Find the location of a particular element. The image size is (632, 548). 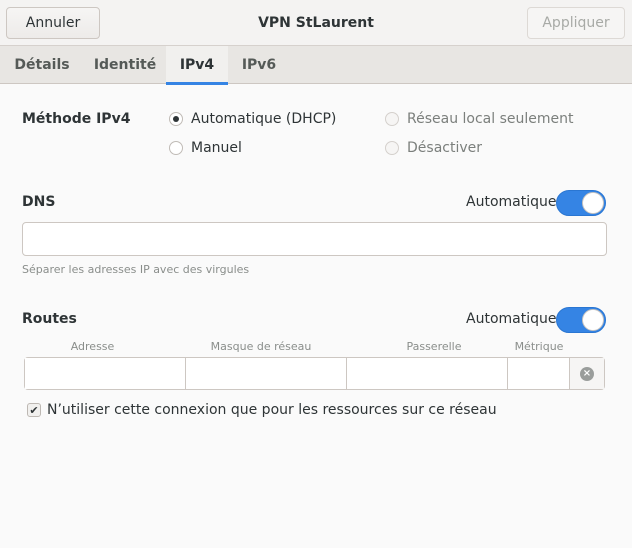

radio-manual-label: Manuel is located at coordinates (216, 148).